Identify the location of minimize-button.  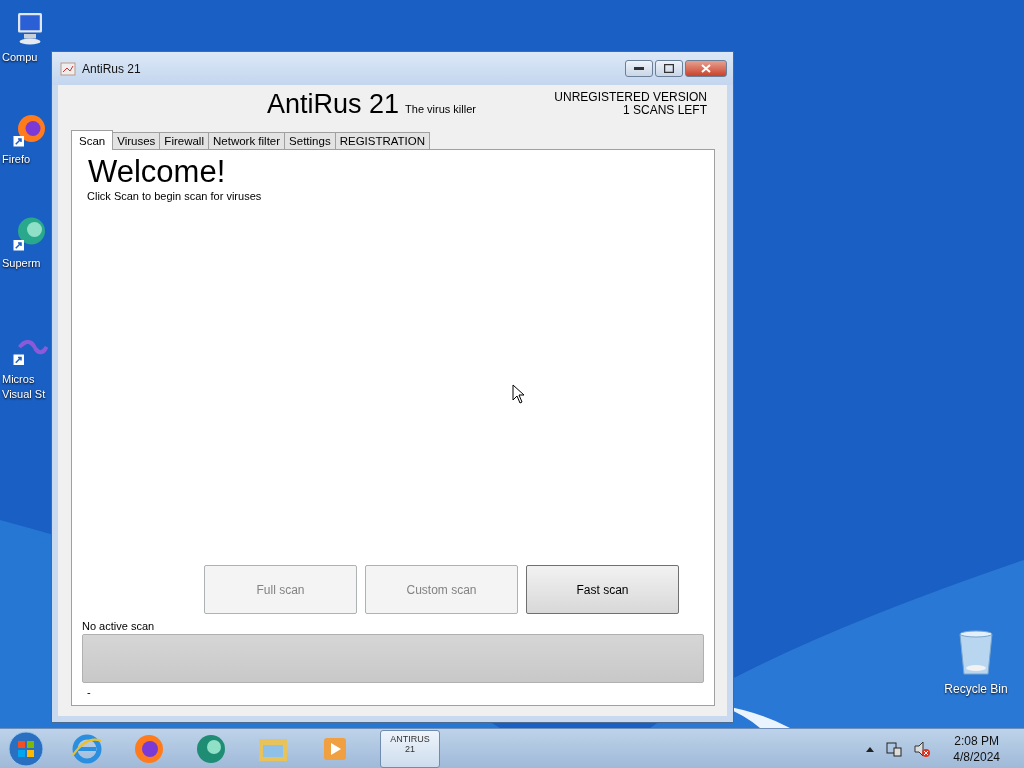
(639, 68).